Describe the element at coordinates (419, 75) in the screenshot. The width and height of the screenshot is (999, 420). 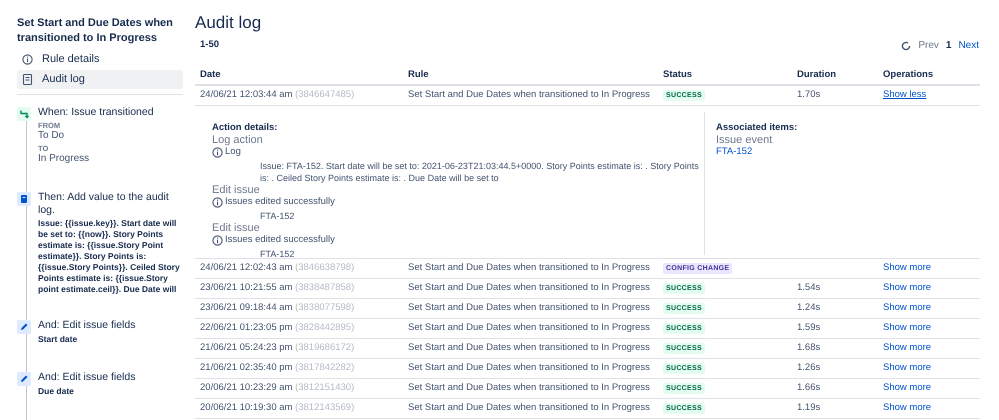
I see `column-header: Rule` at that location.